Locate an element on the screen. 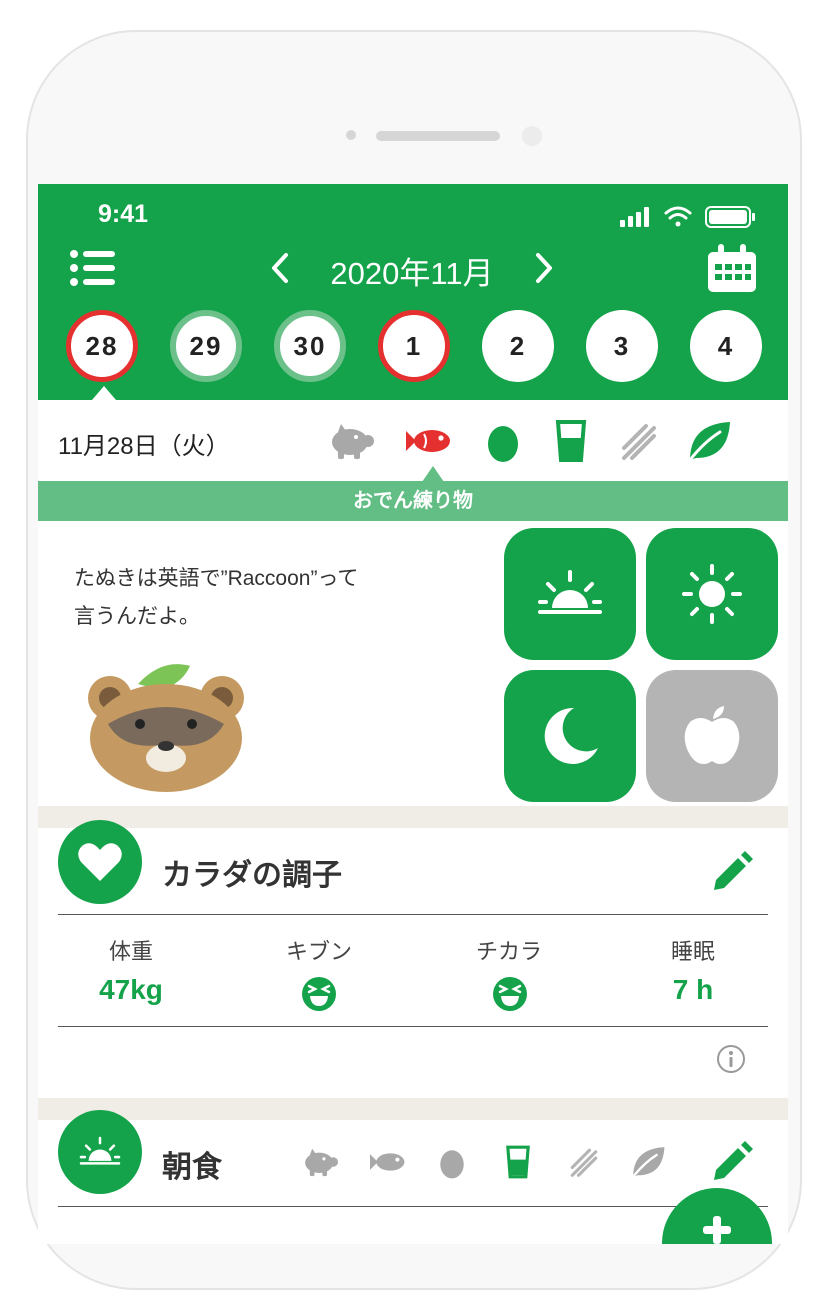 Image resolution: width=826 pixels, height=1290 pixels. day-number: 4 is located at coordinates (726, 345).